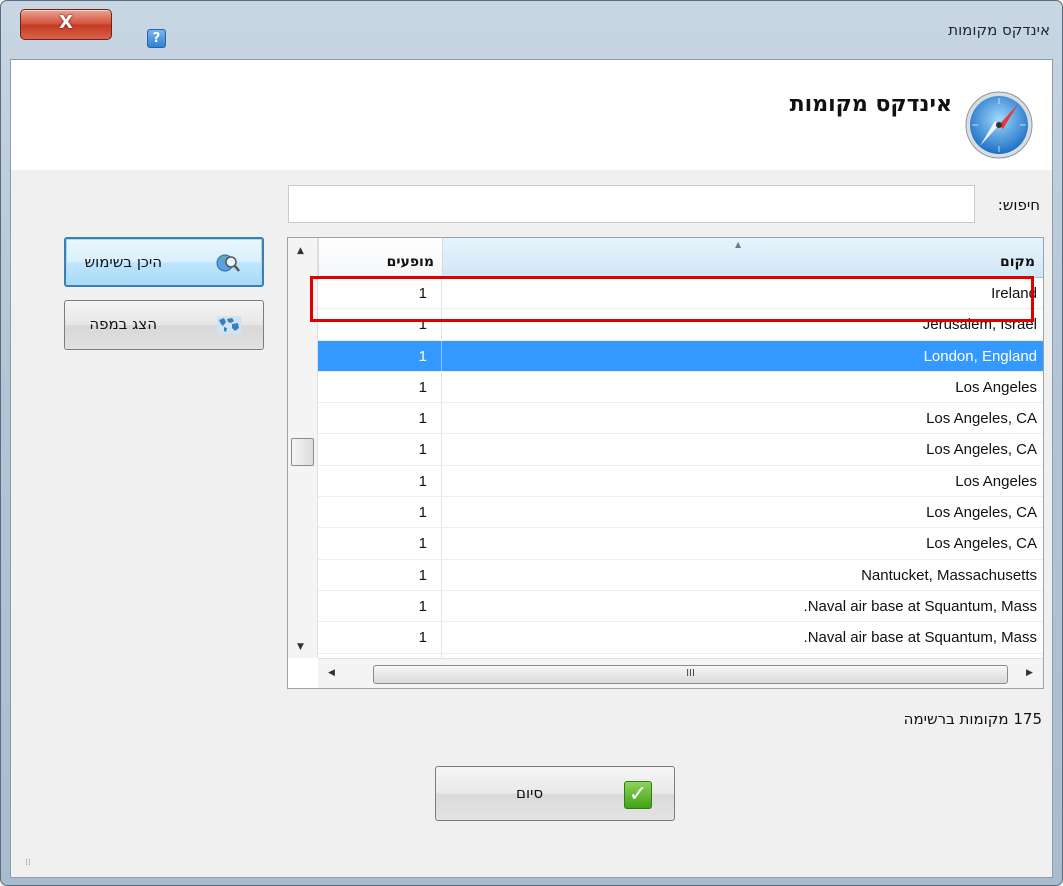 This screenshot has height=886, width=1063. Describe the element at coordinates (1014, 293) in the screenshot. I see `cell-place: Ireland` at that location.